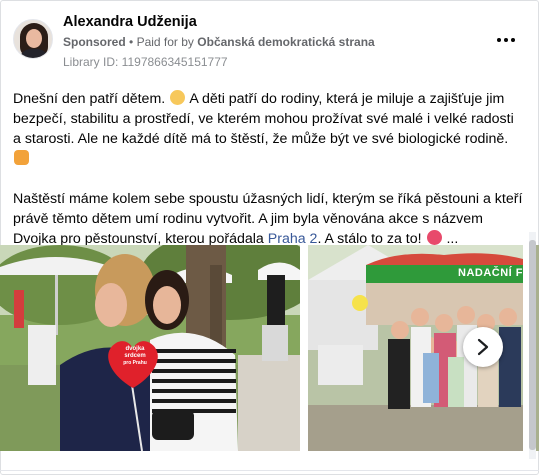  I want to click on bottom-divider, so click(269, 470).